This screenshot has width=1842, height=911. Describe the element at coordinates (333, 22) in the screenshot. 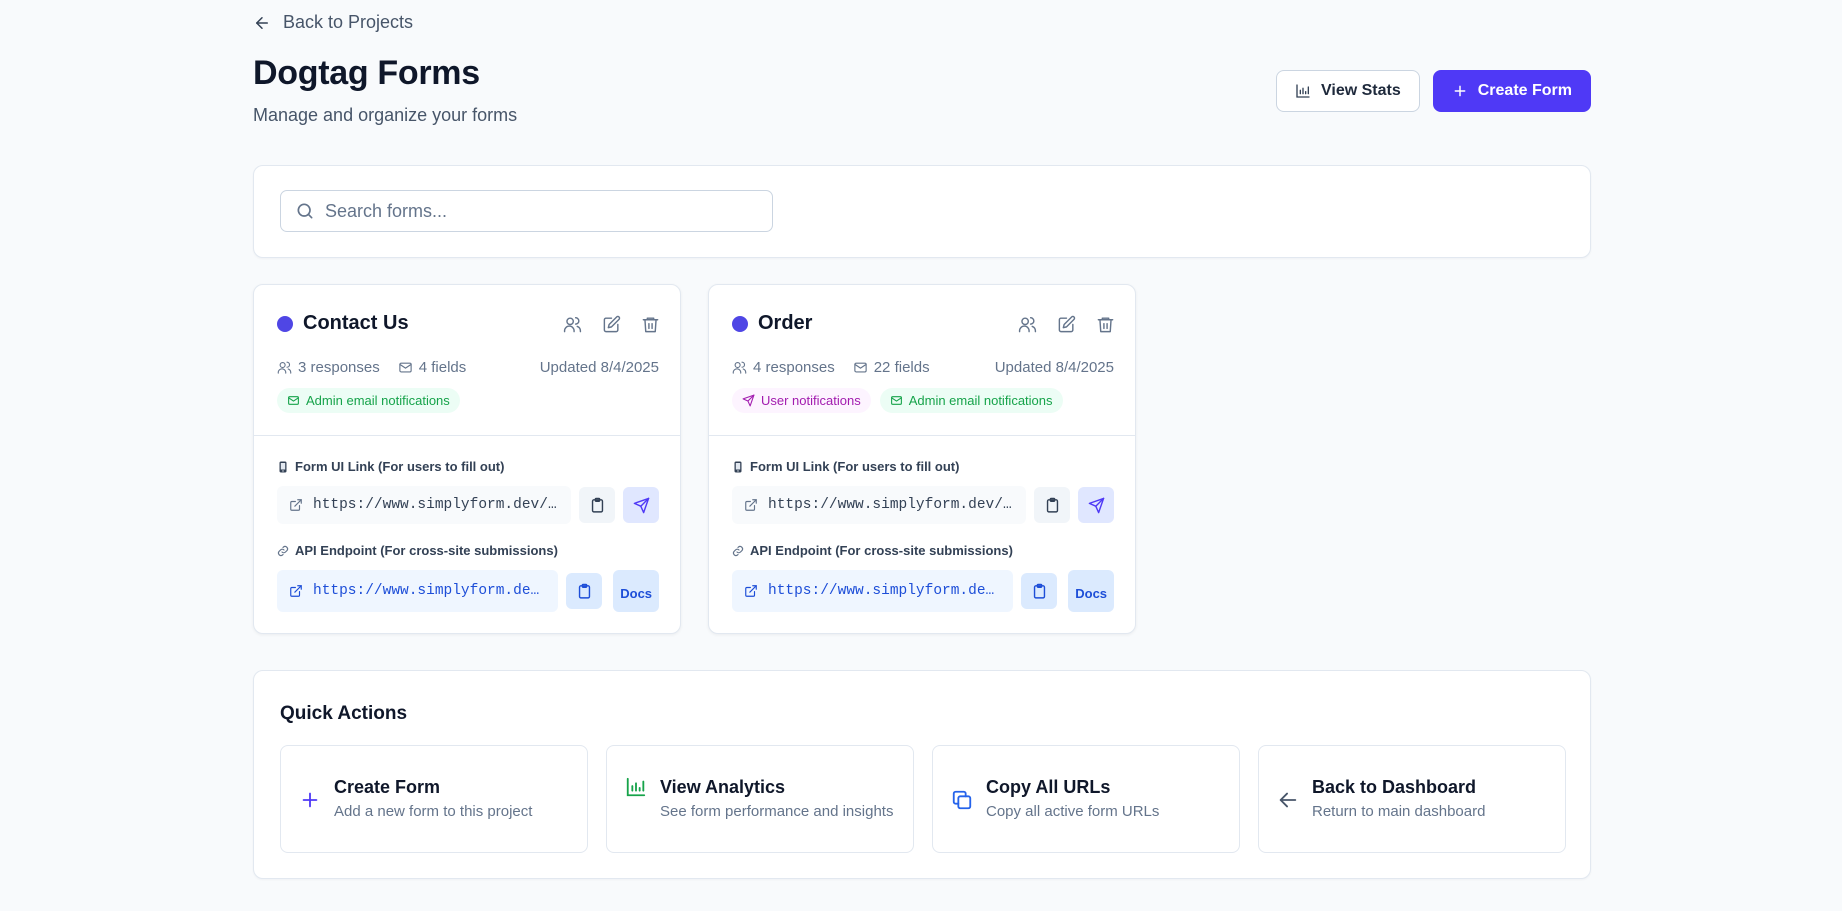

I see `back-to-projects-link: Back to Projects` at that location.